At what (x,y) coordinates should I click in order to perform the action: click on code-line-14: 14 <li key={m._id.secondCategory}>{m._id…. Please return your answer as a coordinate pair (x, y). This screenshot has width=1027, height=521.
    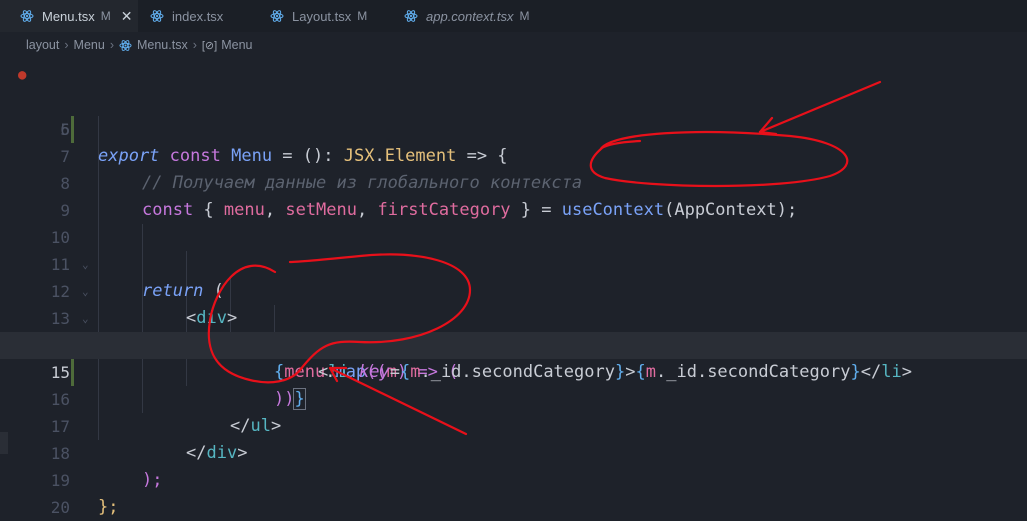
    Looking at the image, I should click on (513, 343).